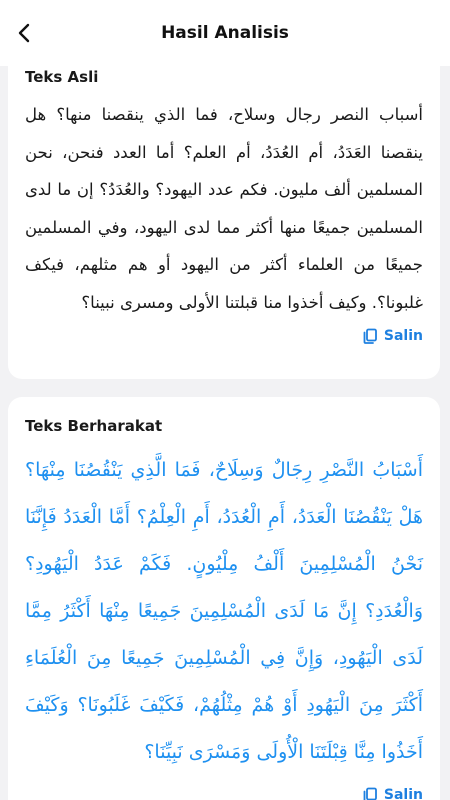  I want to click on copy-harakat-button: Salin, so click(392, 793).